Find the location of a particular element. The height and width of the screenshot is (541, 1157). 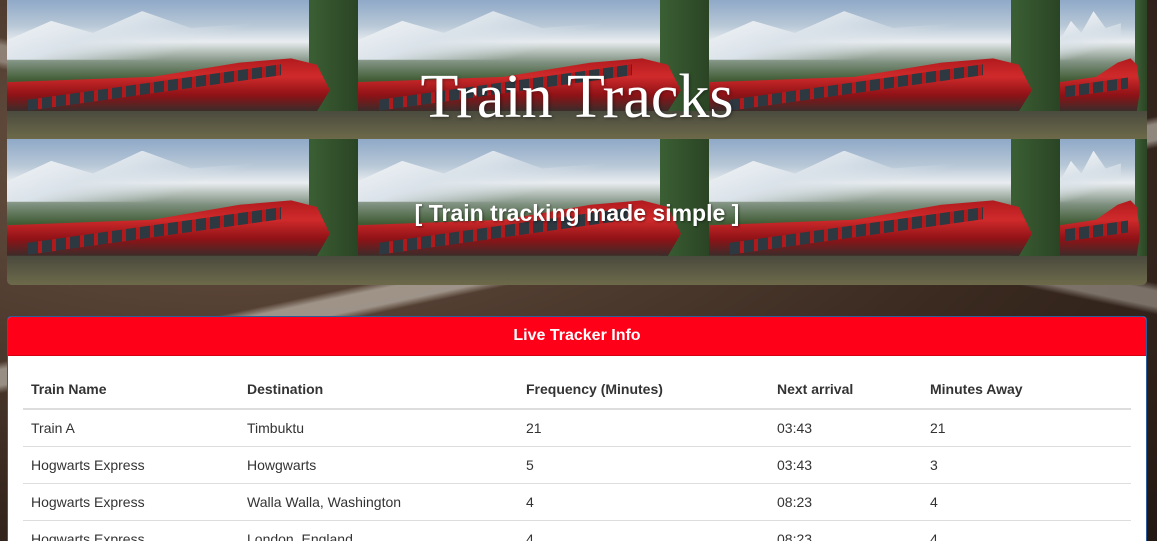

column-header-destination: Destination is located at coordinates (378, 390).